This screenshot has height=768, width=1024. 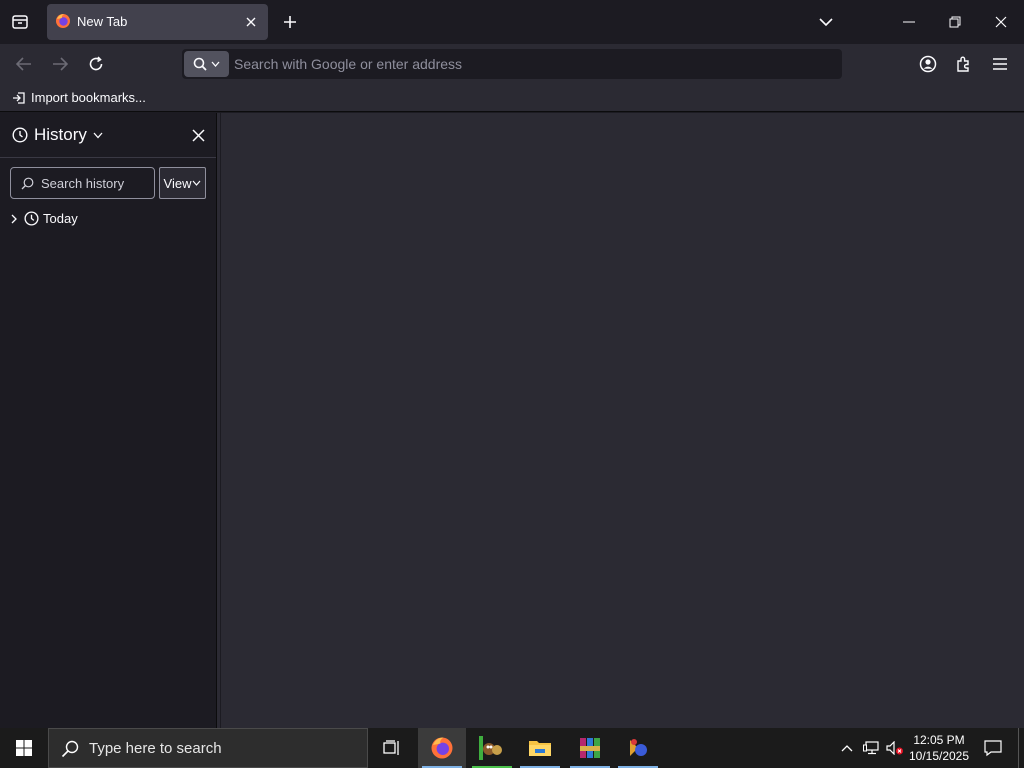 I want to click on network-button, so click(x=871, y=748).